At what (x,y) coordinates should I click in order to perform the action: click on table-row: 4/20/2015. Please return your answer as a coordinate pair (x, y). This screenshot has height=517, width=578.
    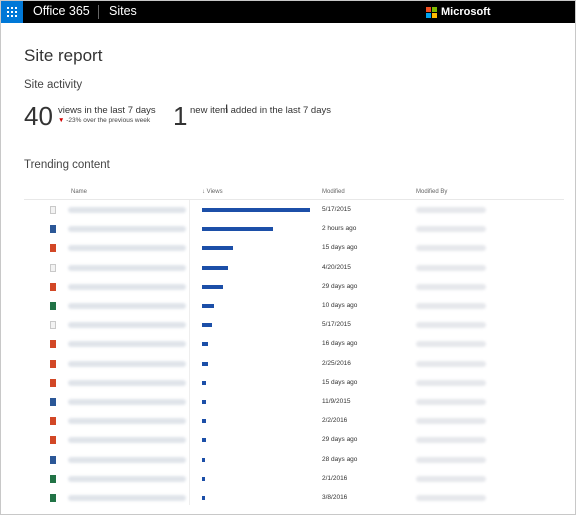
    Looking at the image, I should click on (294, 268).